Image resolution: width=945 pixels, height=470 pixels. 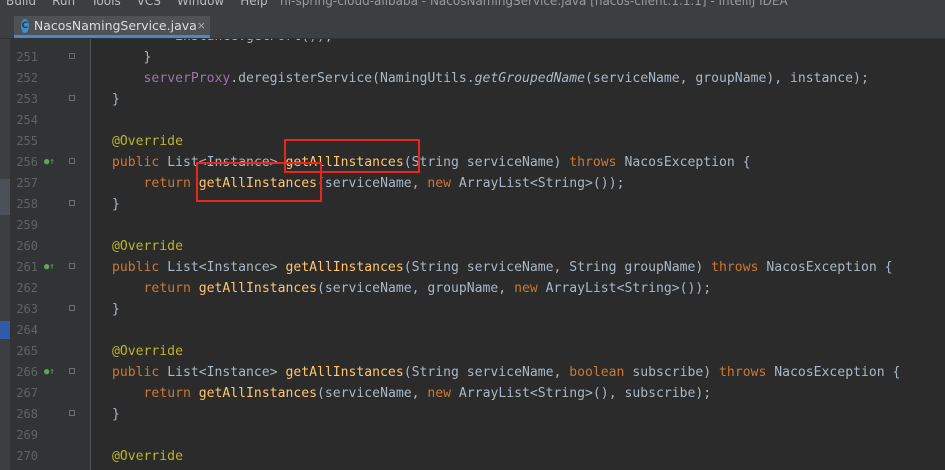 I want to click on java-class-icon: C, so click(x=25, y=25).